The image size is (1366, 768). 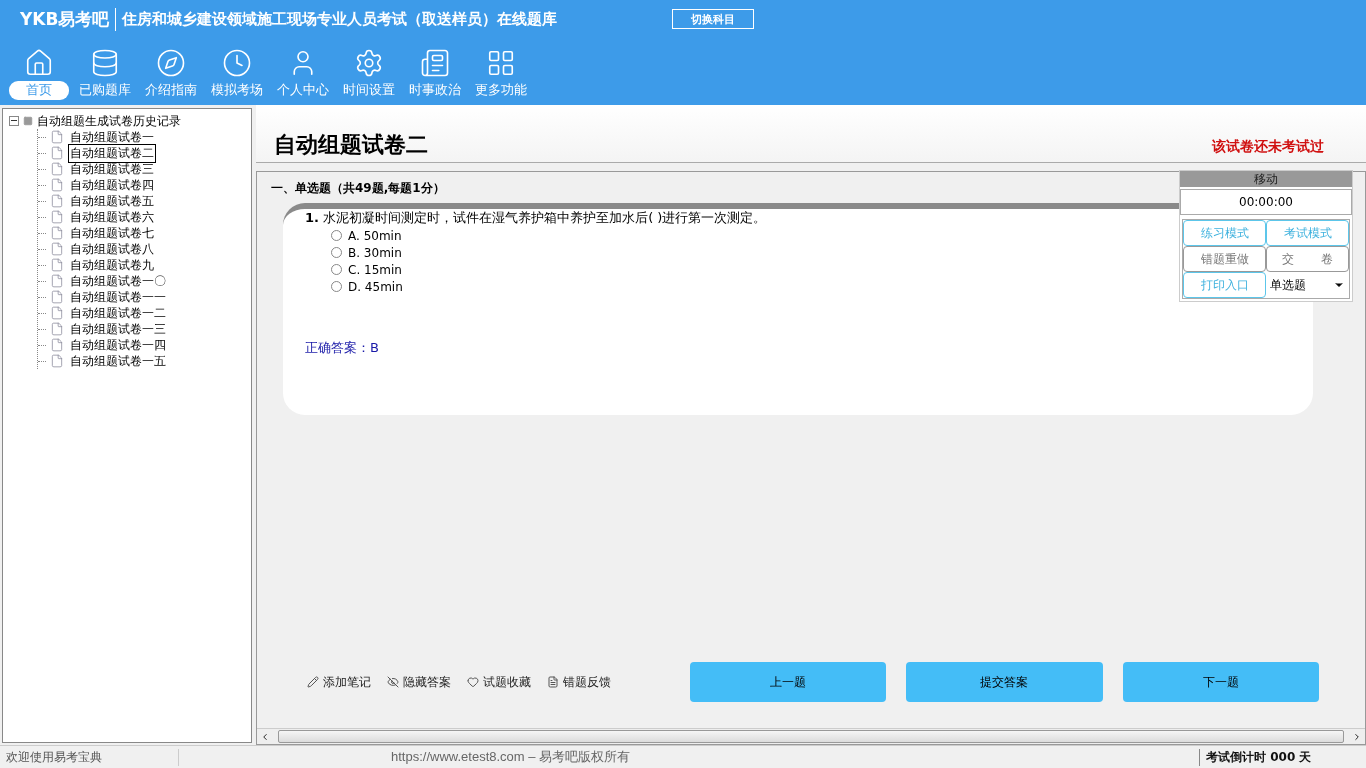 What do you see at coordinates (811, 736) in the screenshot?
I see `horizontal-scrollbar` at bounding box center [811, 736].